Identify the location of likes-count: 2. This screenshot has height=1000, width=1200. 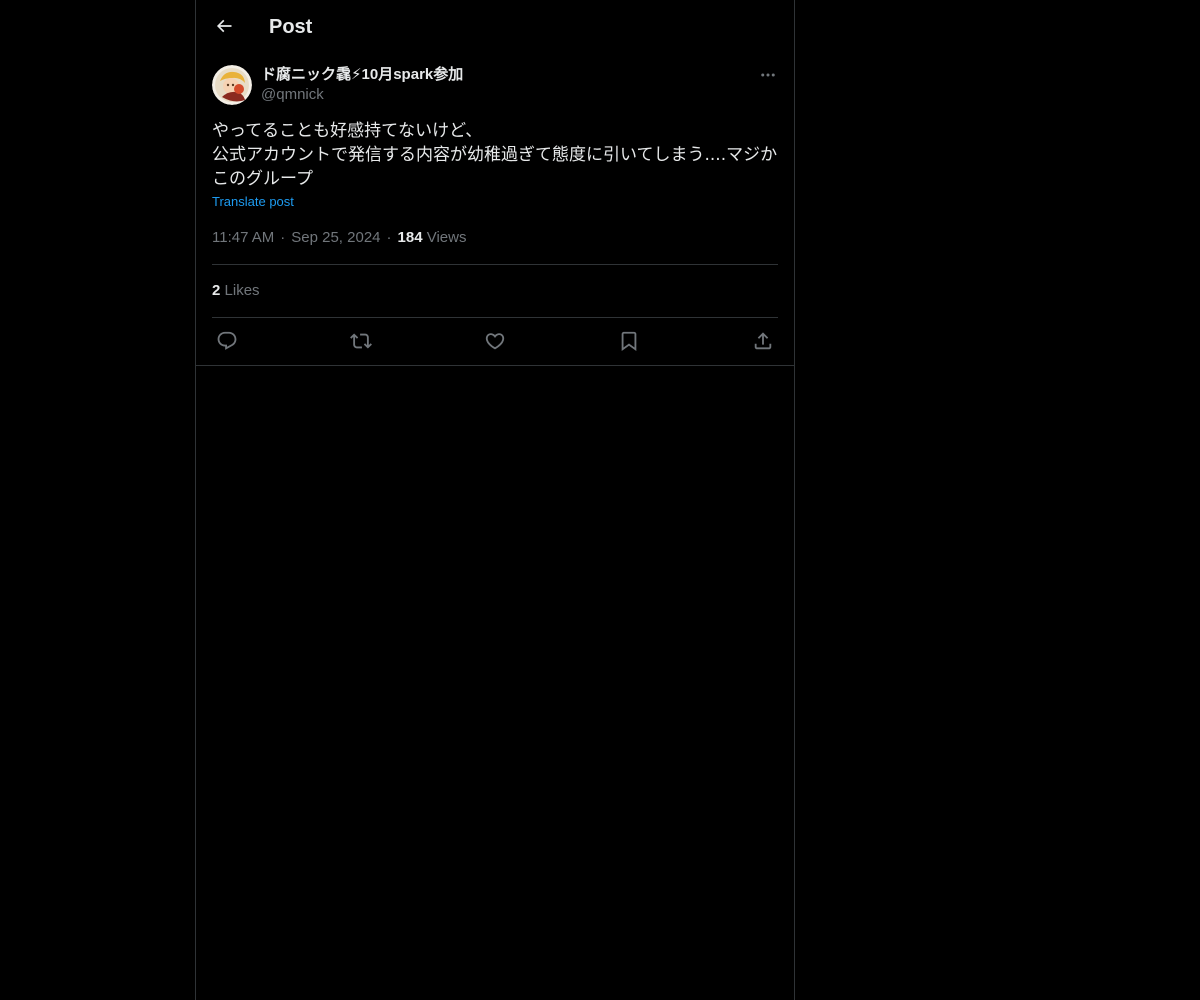
(216, 290).